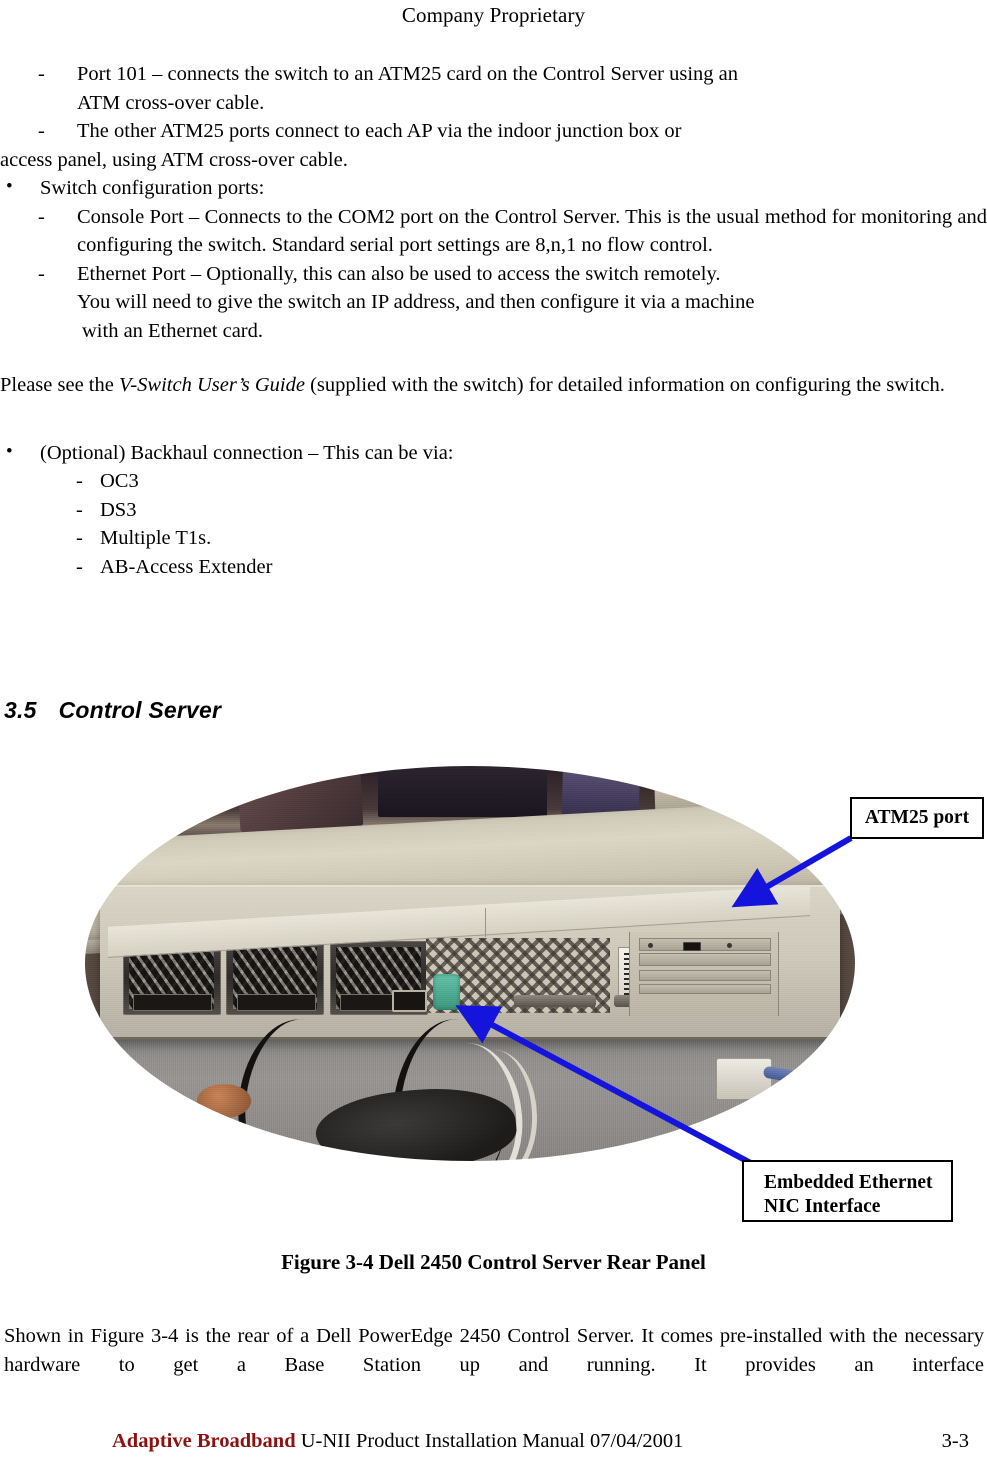  What do you see at coordinates (173, 330) in the screenshot?
I see `list-item-continuation: with an Ethernet card.` at bounding box center [173, 330].